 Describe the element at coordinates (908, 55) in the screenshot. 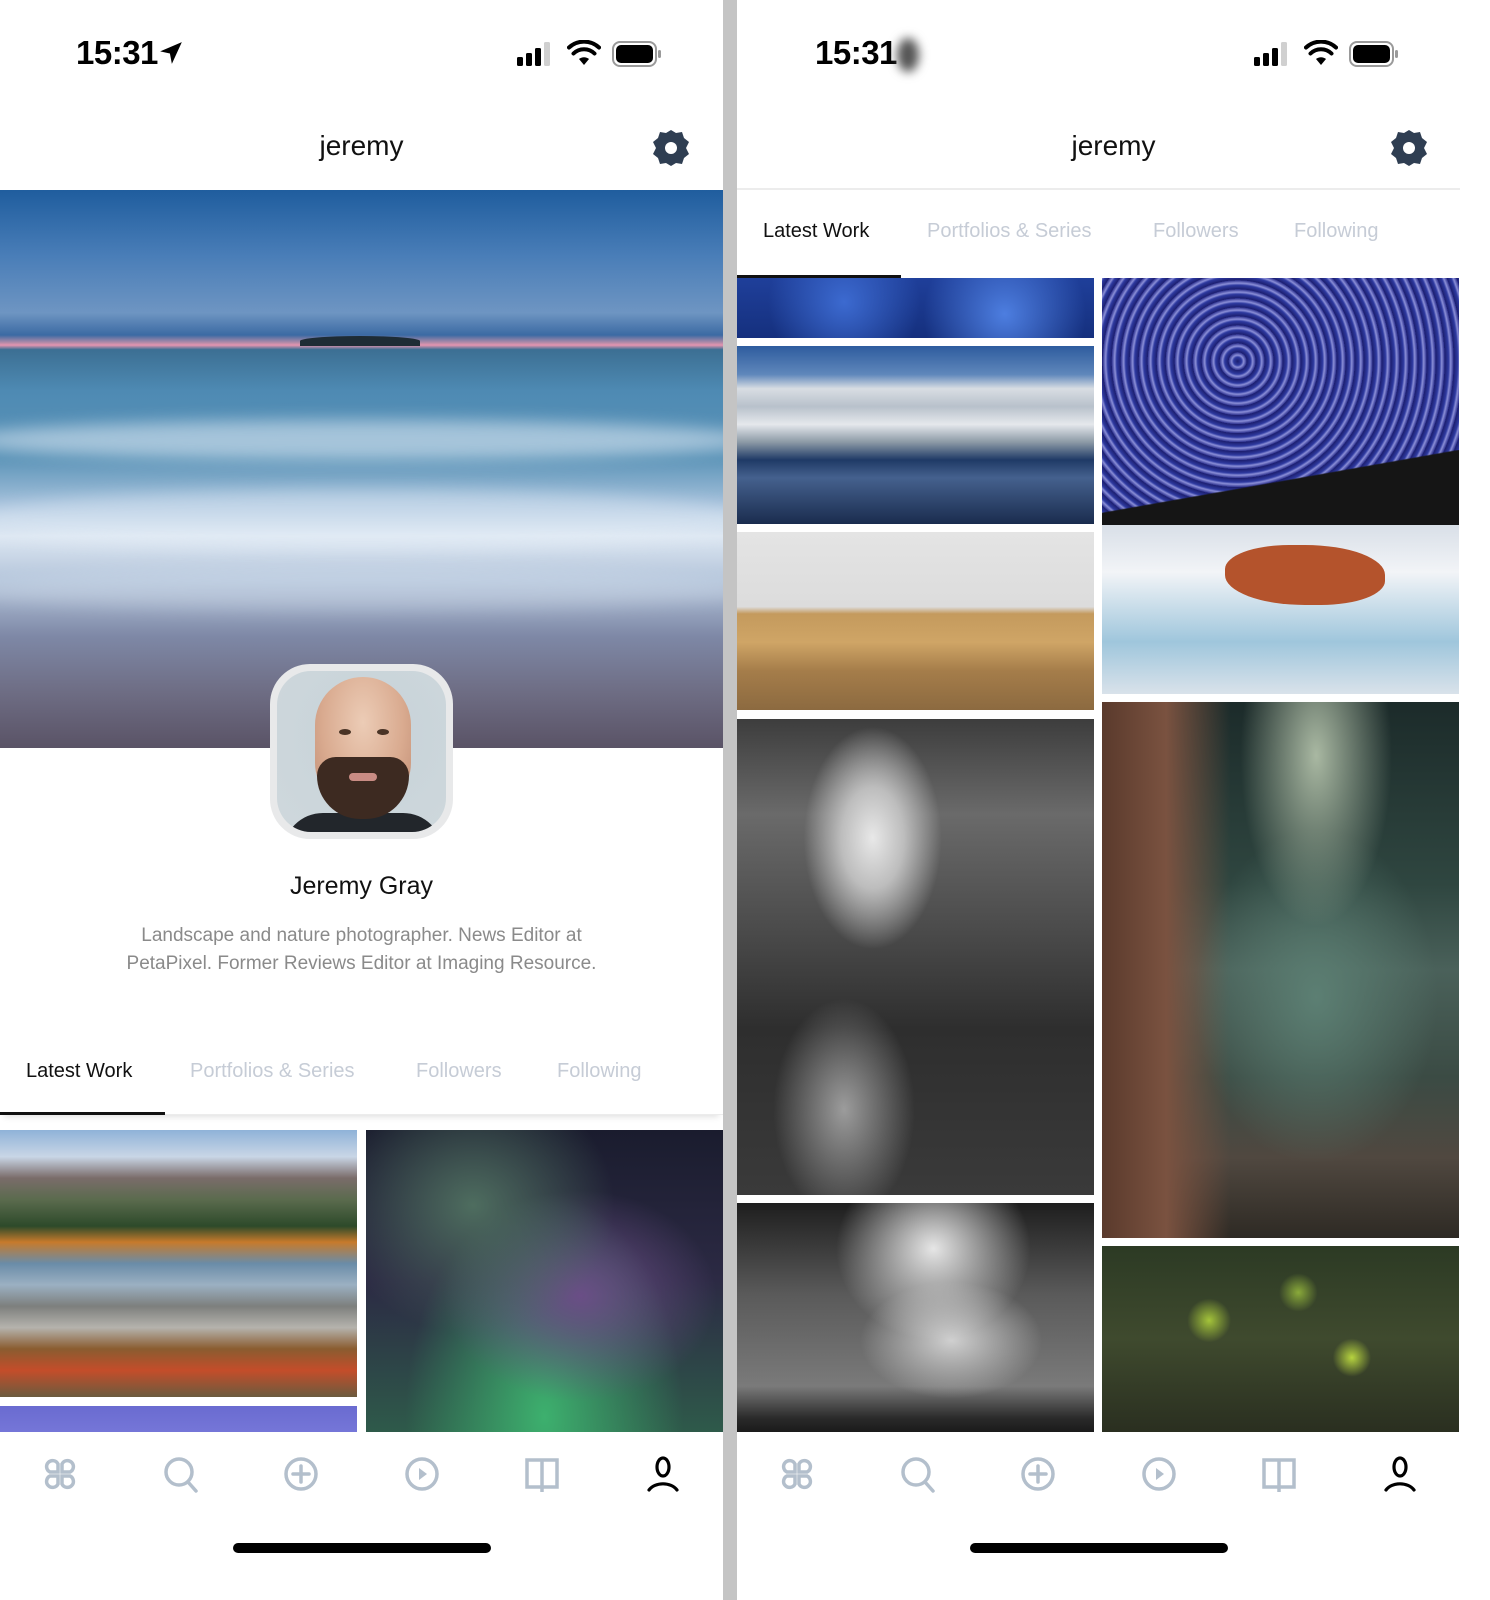

I see `blurred-status-indicator` at that location.